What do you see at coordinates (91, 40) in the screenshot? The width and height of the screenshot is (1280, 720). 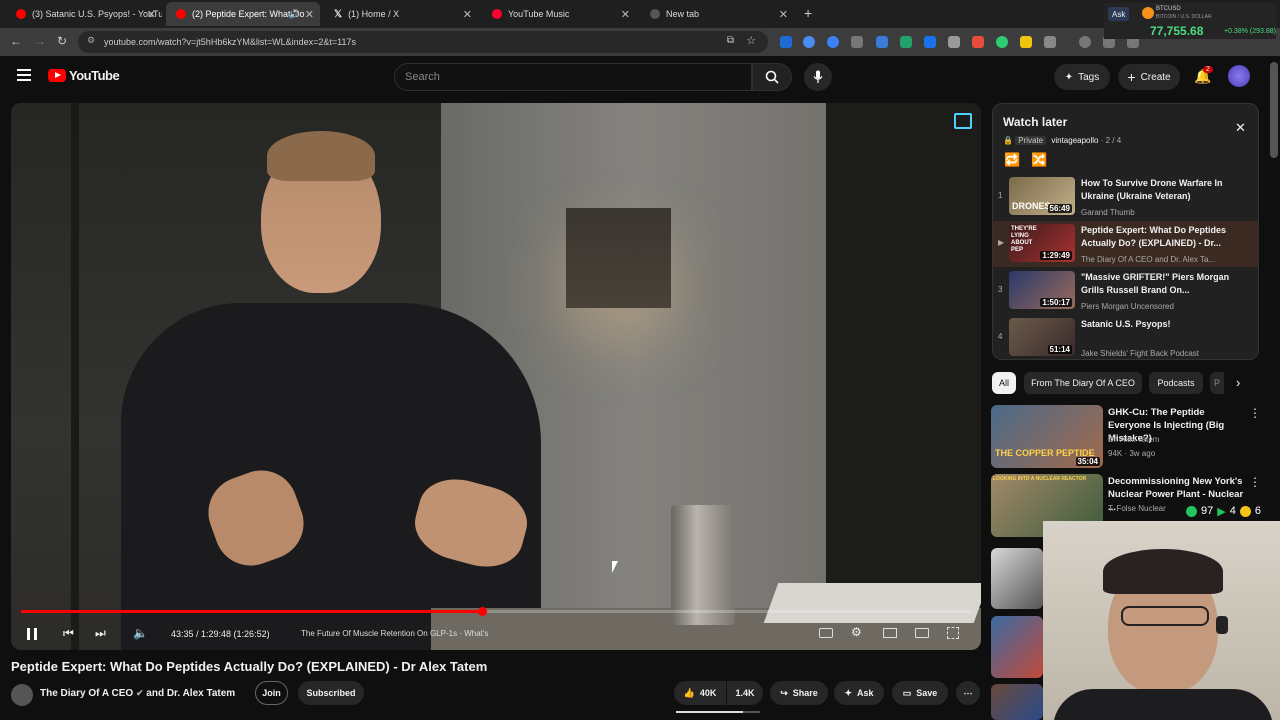 I see `site-info-icon: ⚙` at bounding box center [91, 40].